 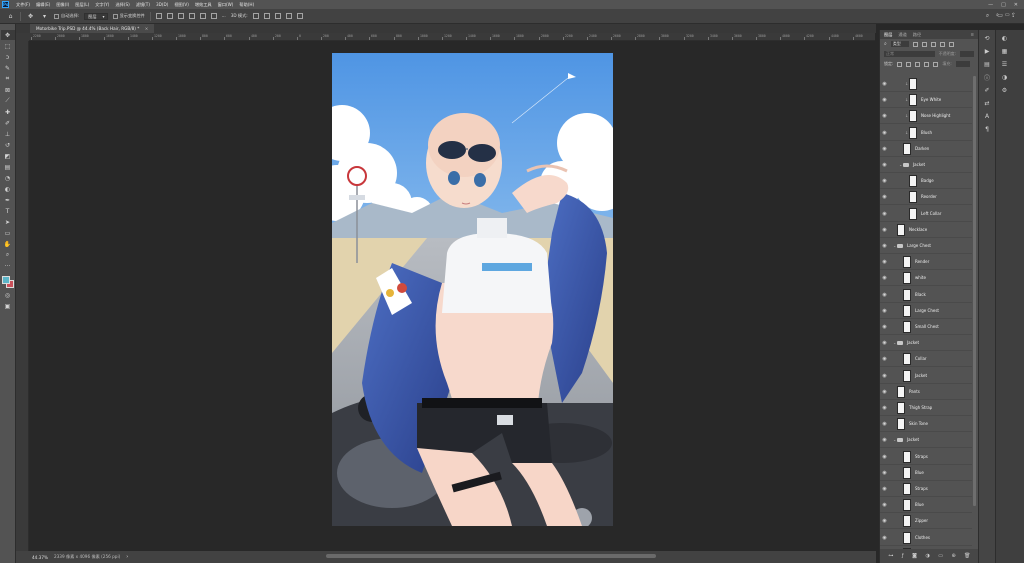 I want to click on brush-settings-icon: ✐, so click(x=987, y=90).